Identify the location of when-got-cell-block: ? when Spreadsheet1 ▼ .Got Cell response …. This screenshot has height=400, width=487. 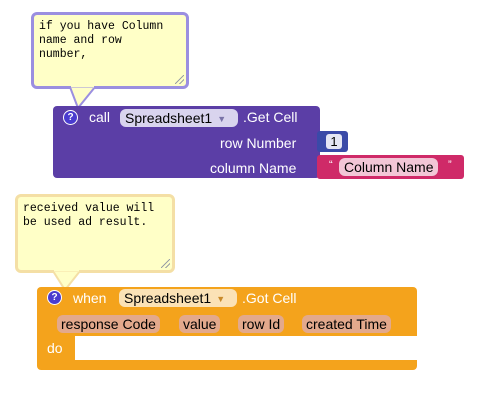
(227, 311).